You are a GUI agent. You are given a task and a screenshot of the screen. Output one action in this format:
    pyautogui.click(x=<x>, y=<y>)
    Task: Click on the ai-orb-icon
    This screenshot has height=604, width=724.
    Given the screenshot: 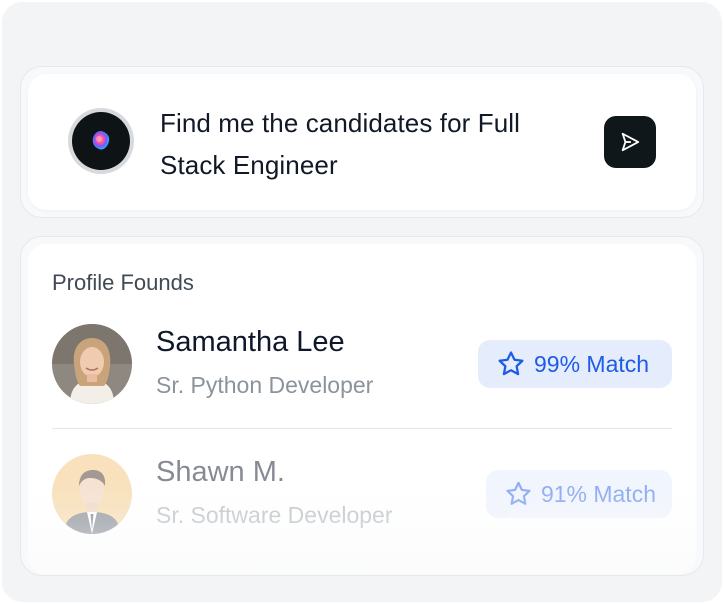 What is the action you would take?
    pyautogui.click(x=101, y=140)
    